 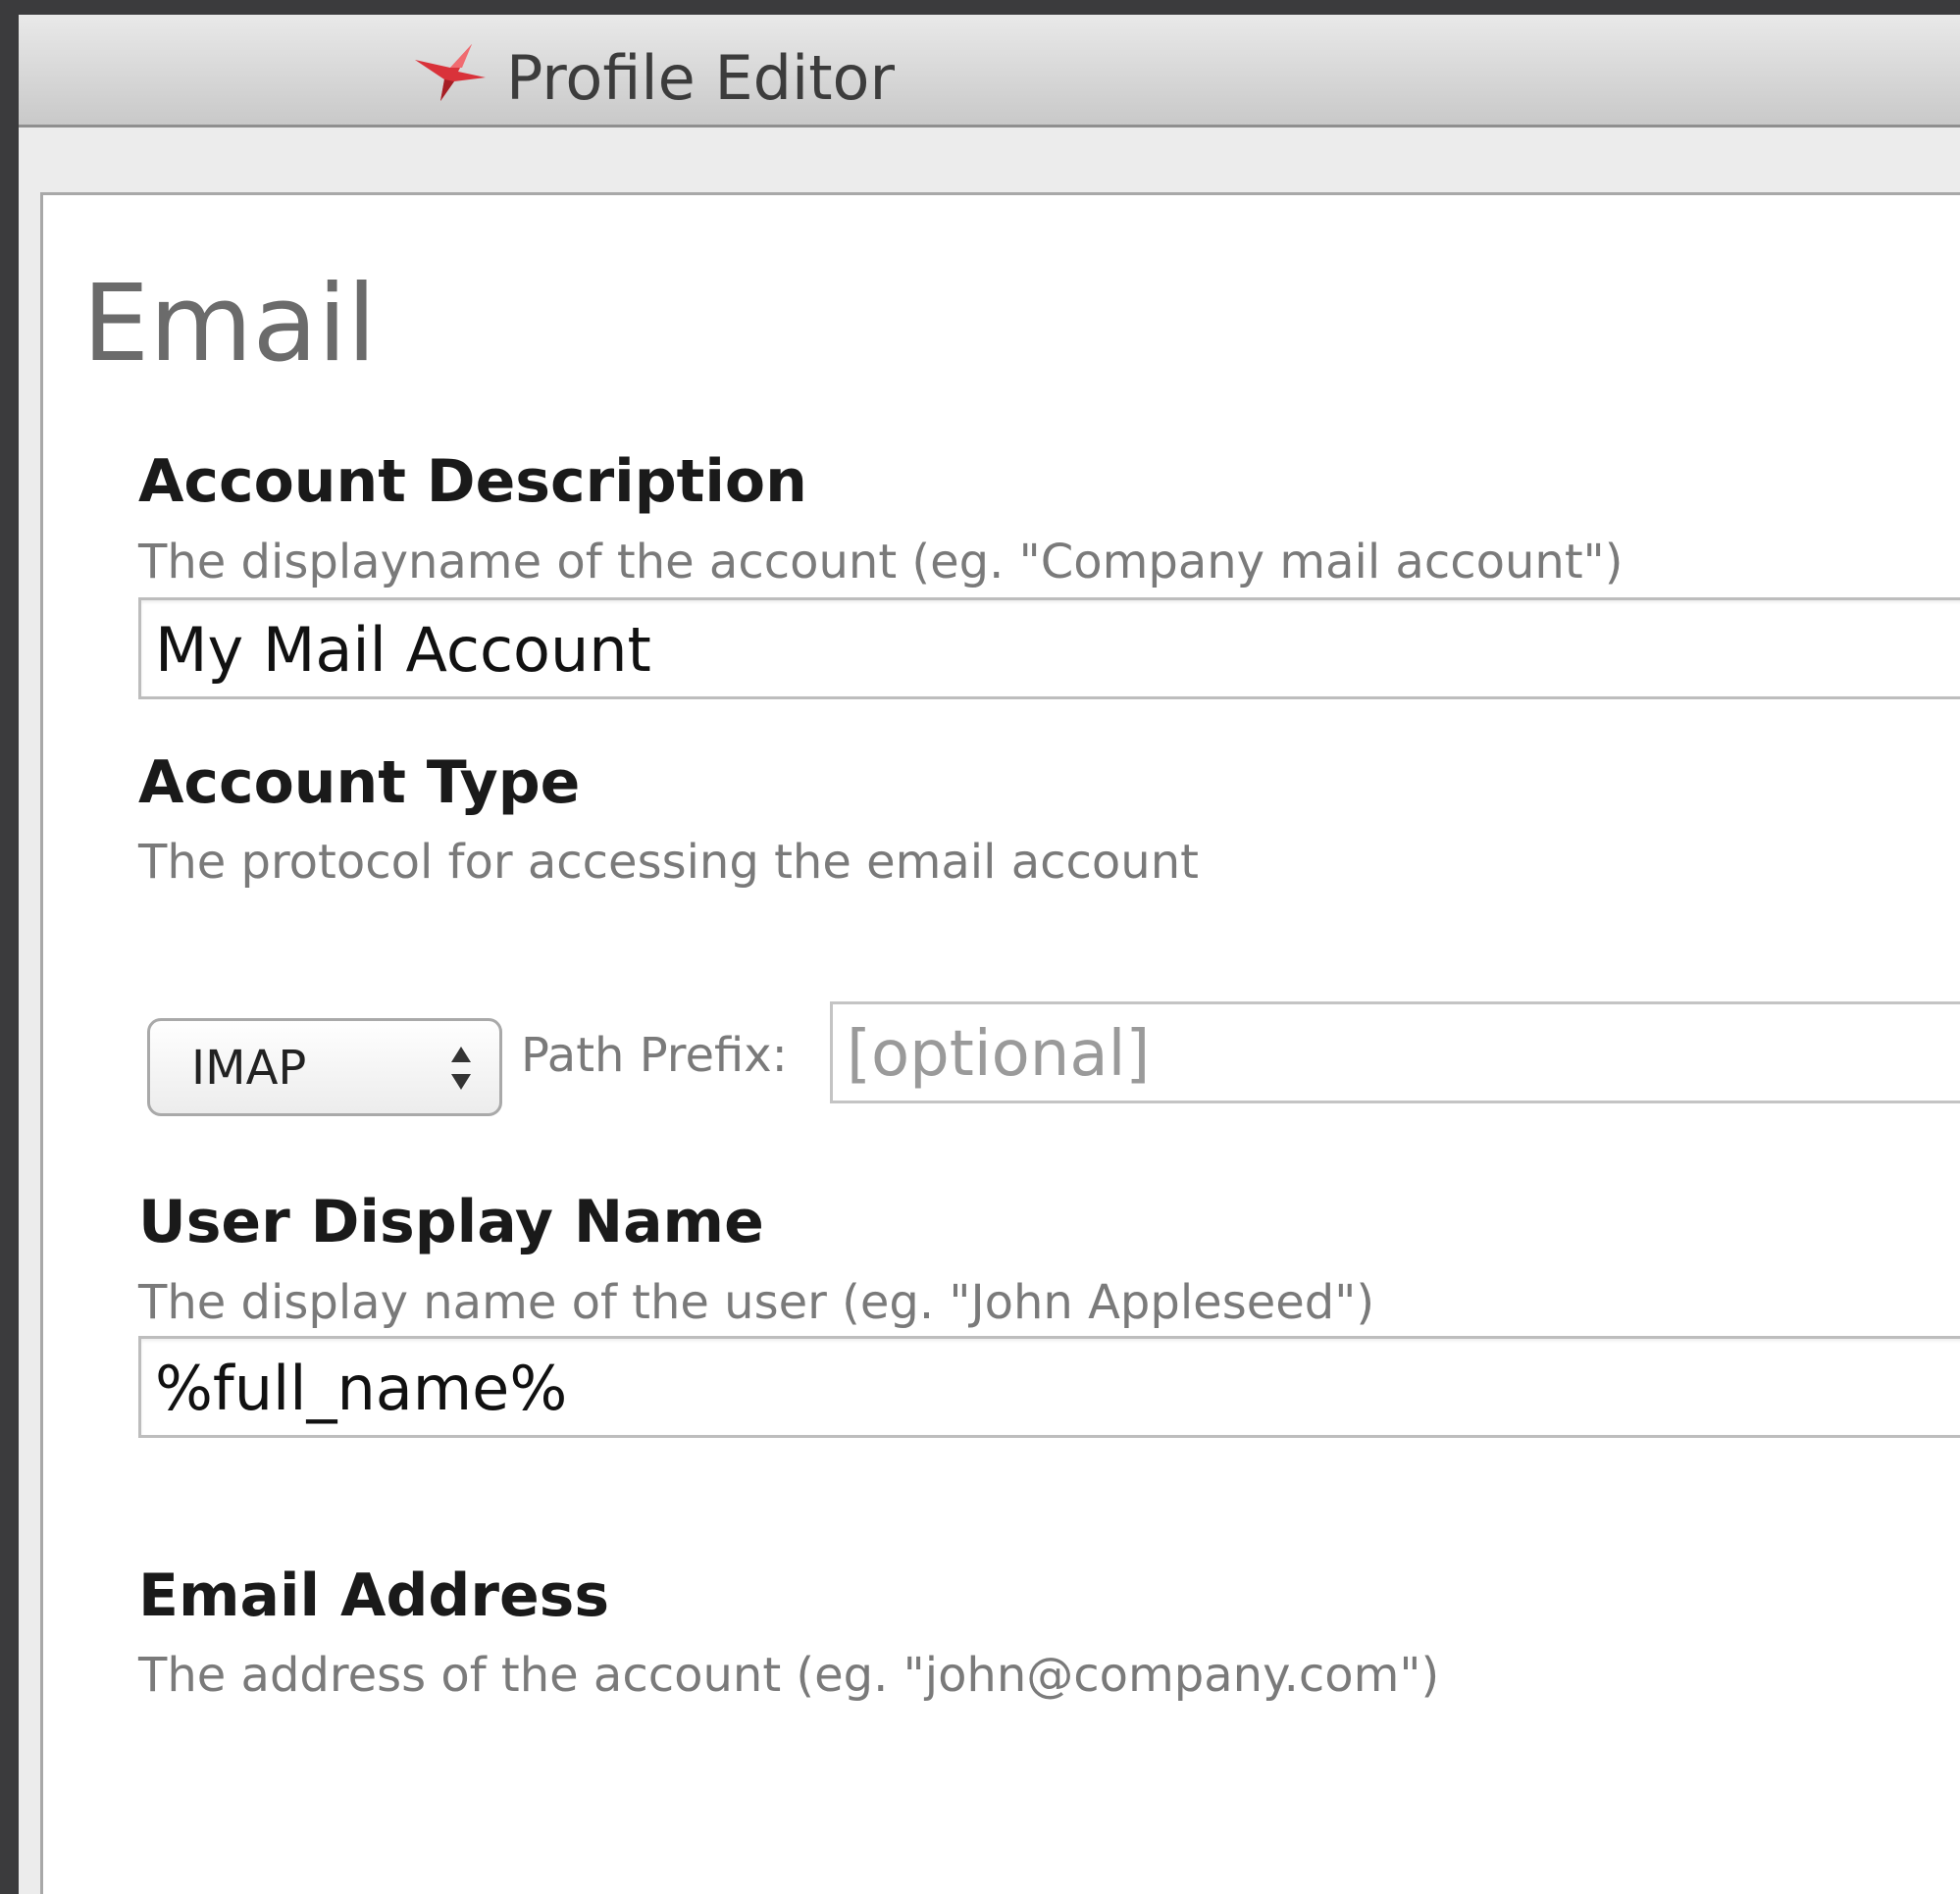 I want to click on user-display-name-input: %full_name%, so click(x=1049, y=1387).